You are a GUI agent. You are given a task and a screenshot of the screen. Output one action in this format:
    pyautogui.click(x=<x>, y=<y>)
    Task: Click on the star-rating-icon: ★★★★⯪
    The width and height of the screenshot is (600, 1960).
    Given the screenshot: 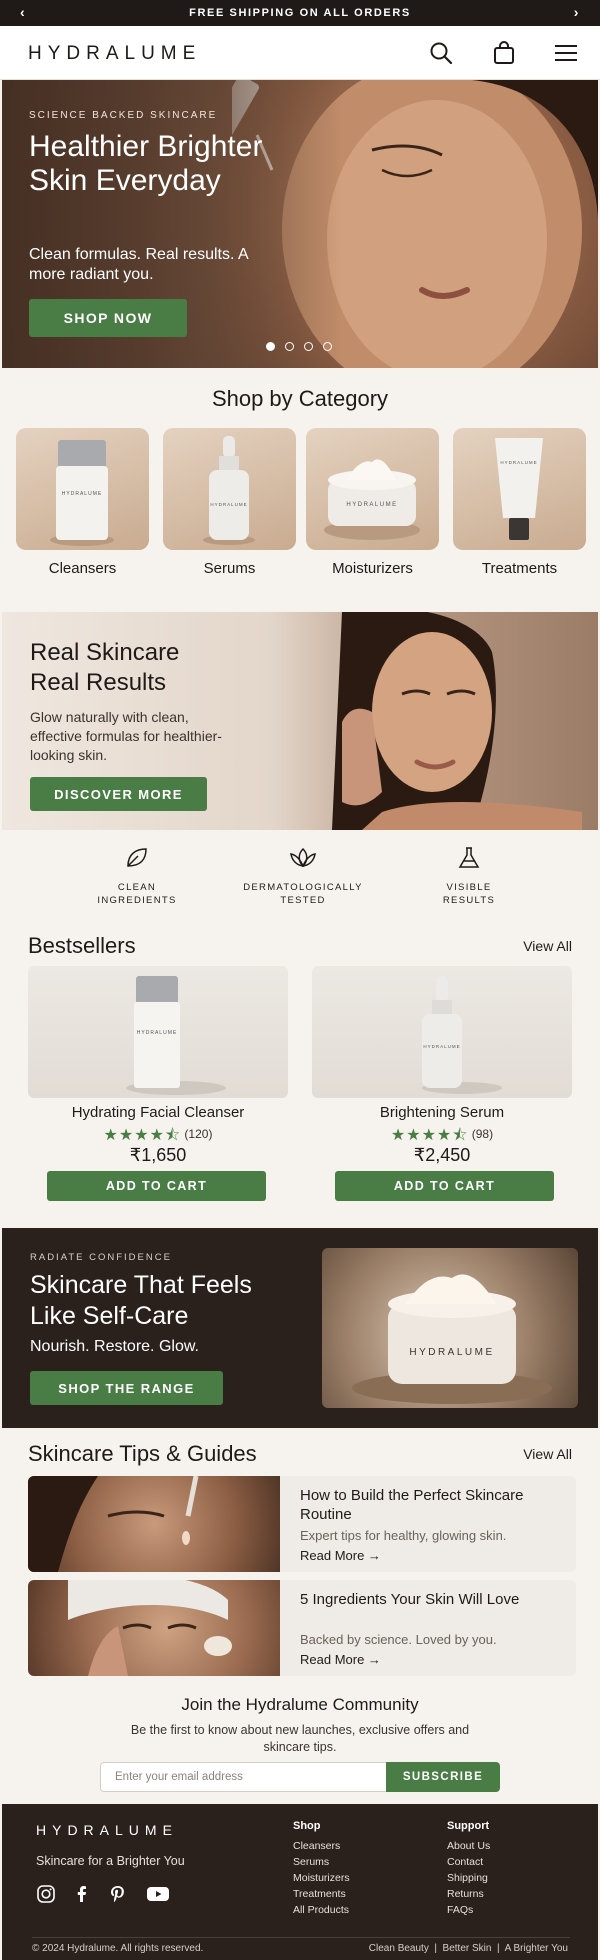 What is the action you would take?
    pyautogui.click(x=429, y=1135)
    